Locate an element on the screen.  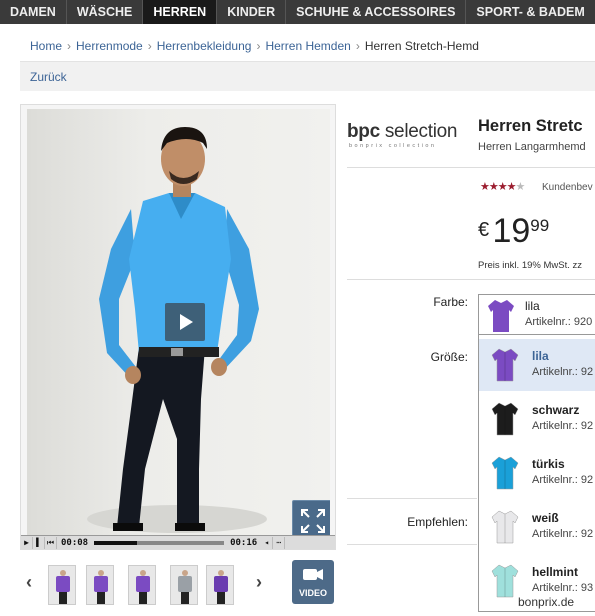
breadcrumb-current: Herren Stretch-Hemd is located at coordinates (421, 46).